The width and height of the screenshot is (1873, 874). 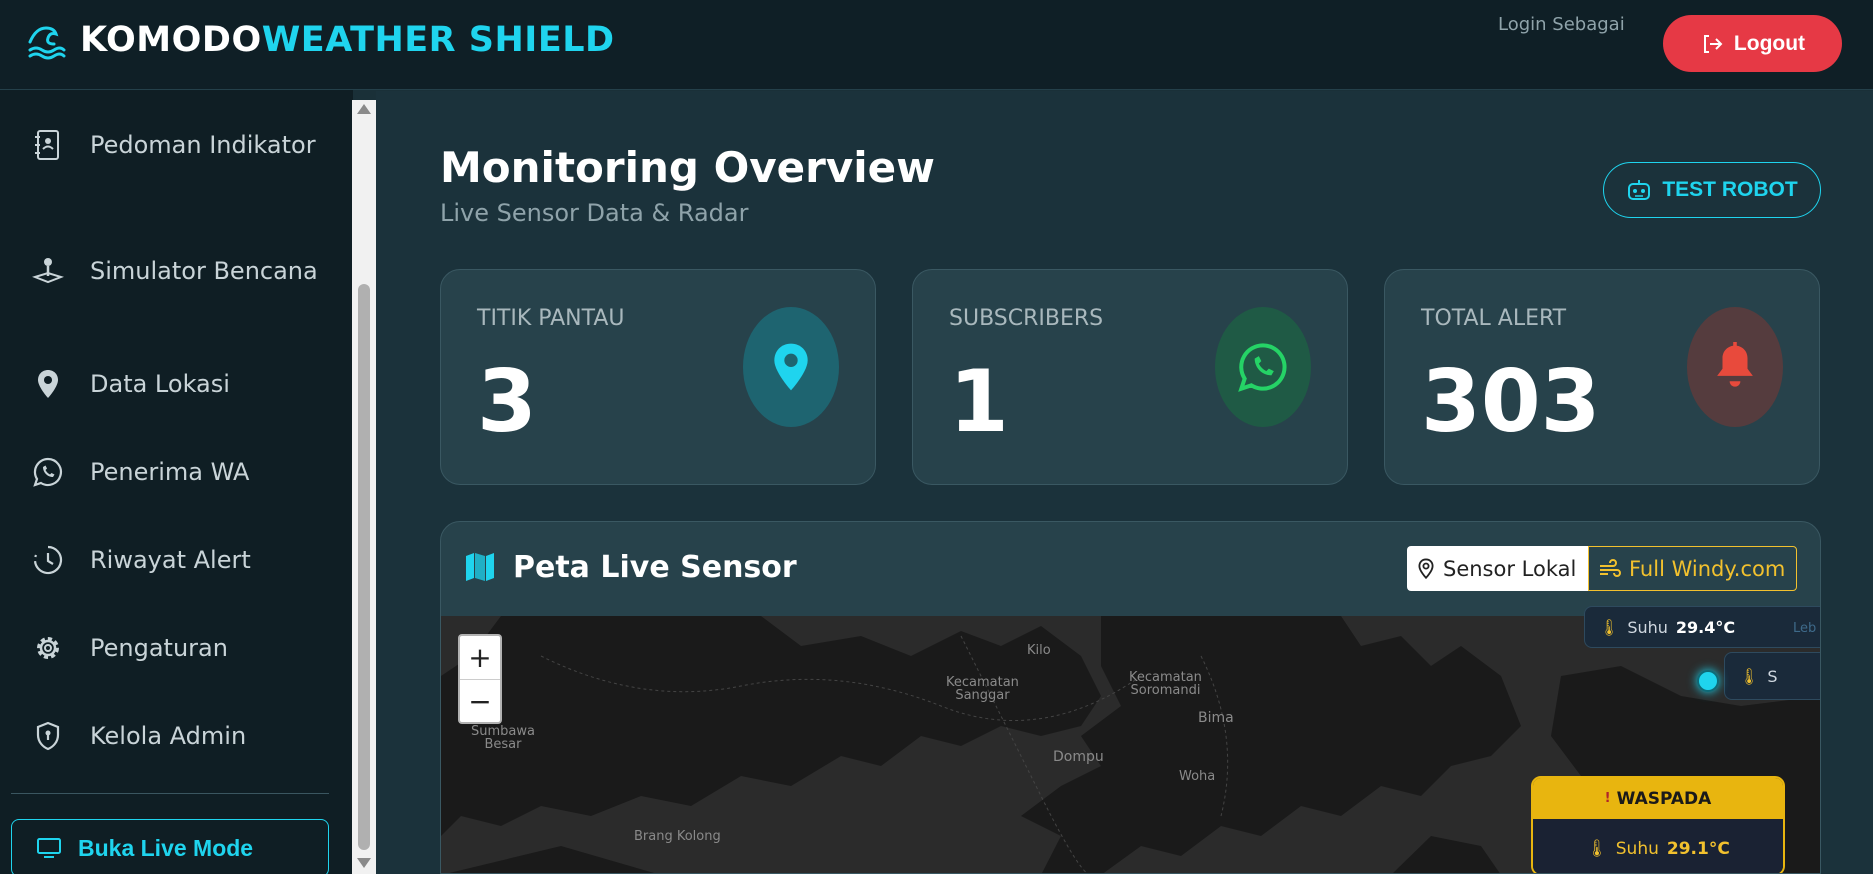 I want to click on bell-icon, so click(x=1735, y=364).